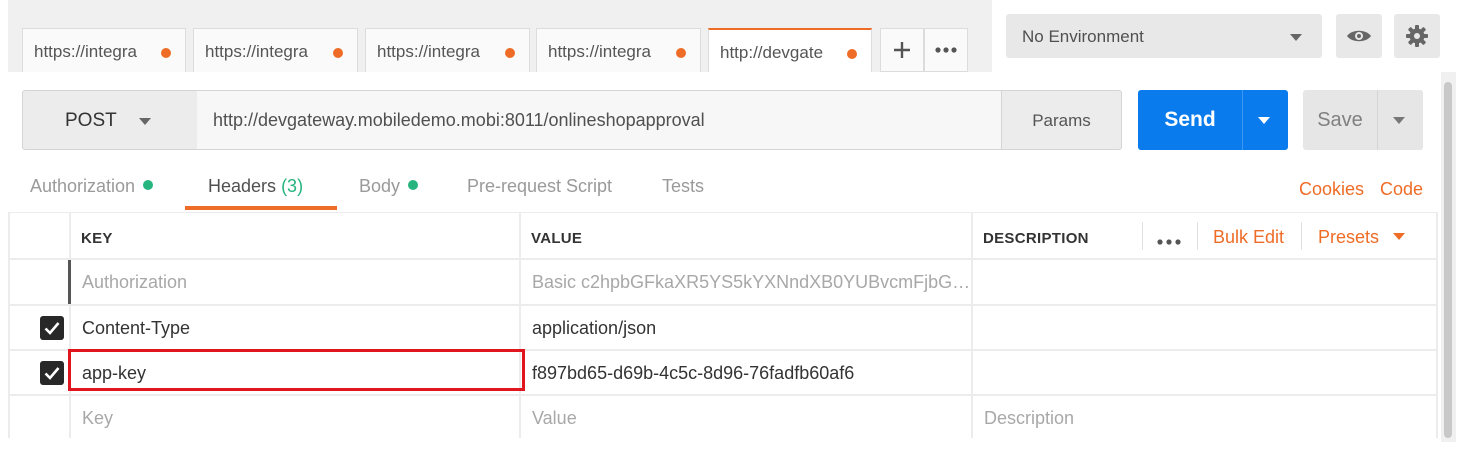  Describe the element at coordinates (91, 120) in the screenshot. I see `method-label: POST` at that location.